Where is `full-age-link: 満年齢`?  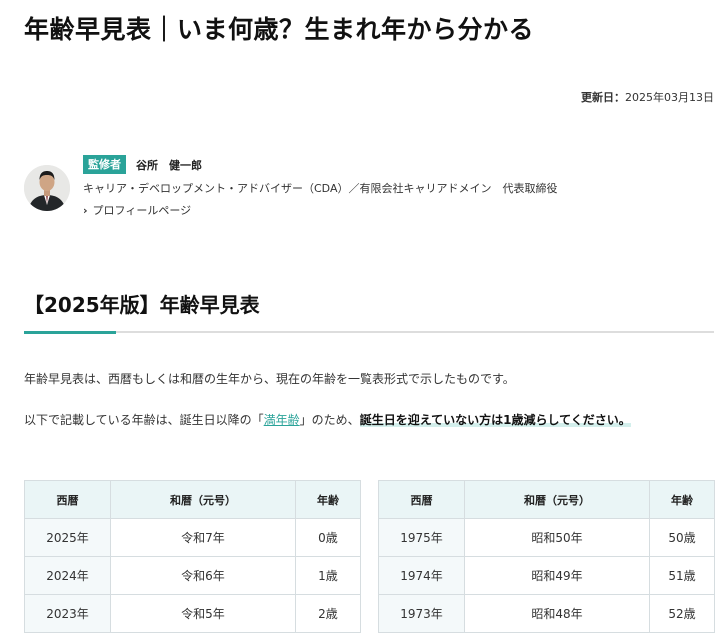 full-age-link: 満年齢 is located at coordinates (282, 420).